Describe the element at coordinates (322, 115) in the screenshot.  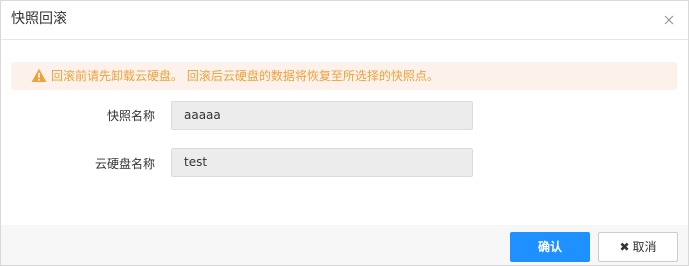
I see `snapshot-name-field: aaaaa` at that location.